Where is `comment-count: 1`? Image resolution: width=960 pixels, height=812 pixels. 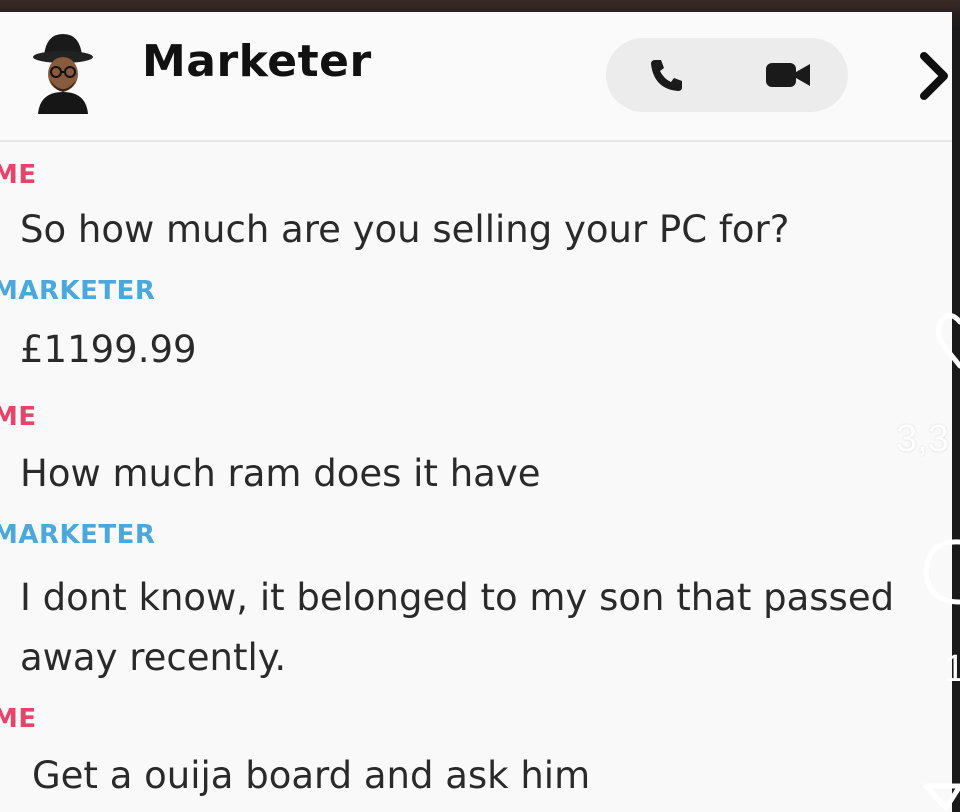 comment-count: 1 is located at coordinates (952, 669).